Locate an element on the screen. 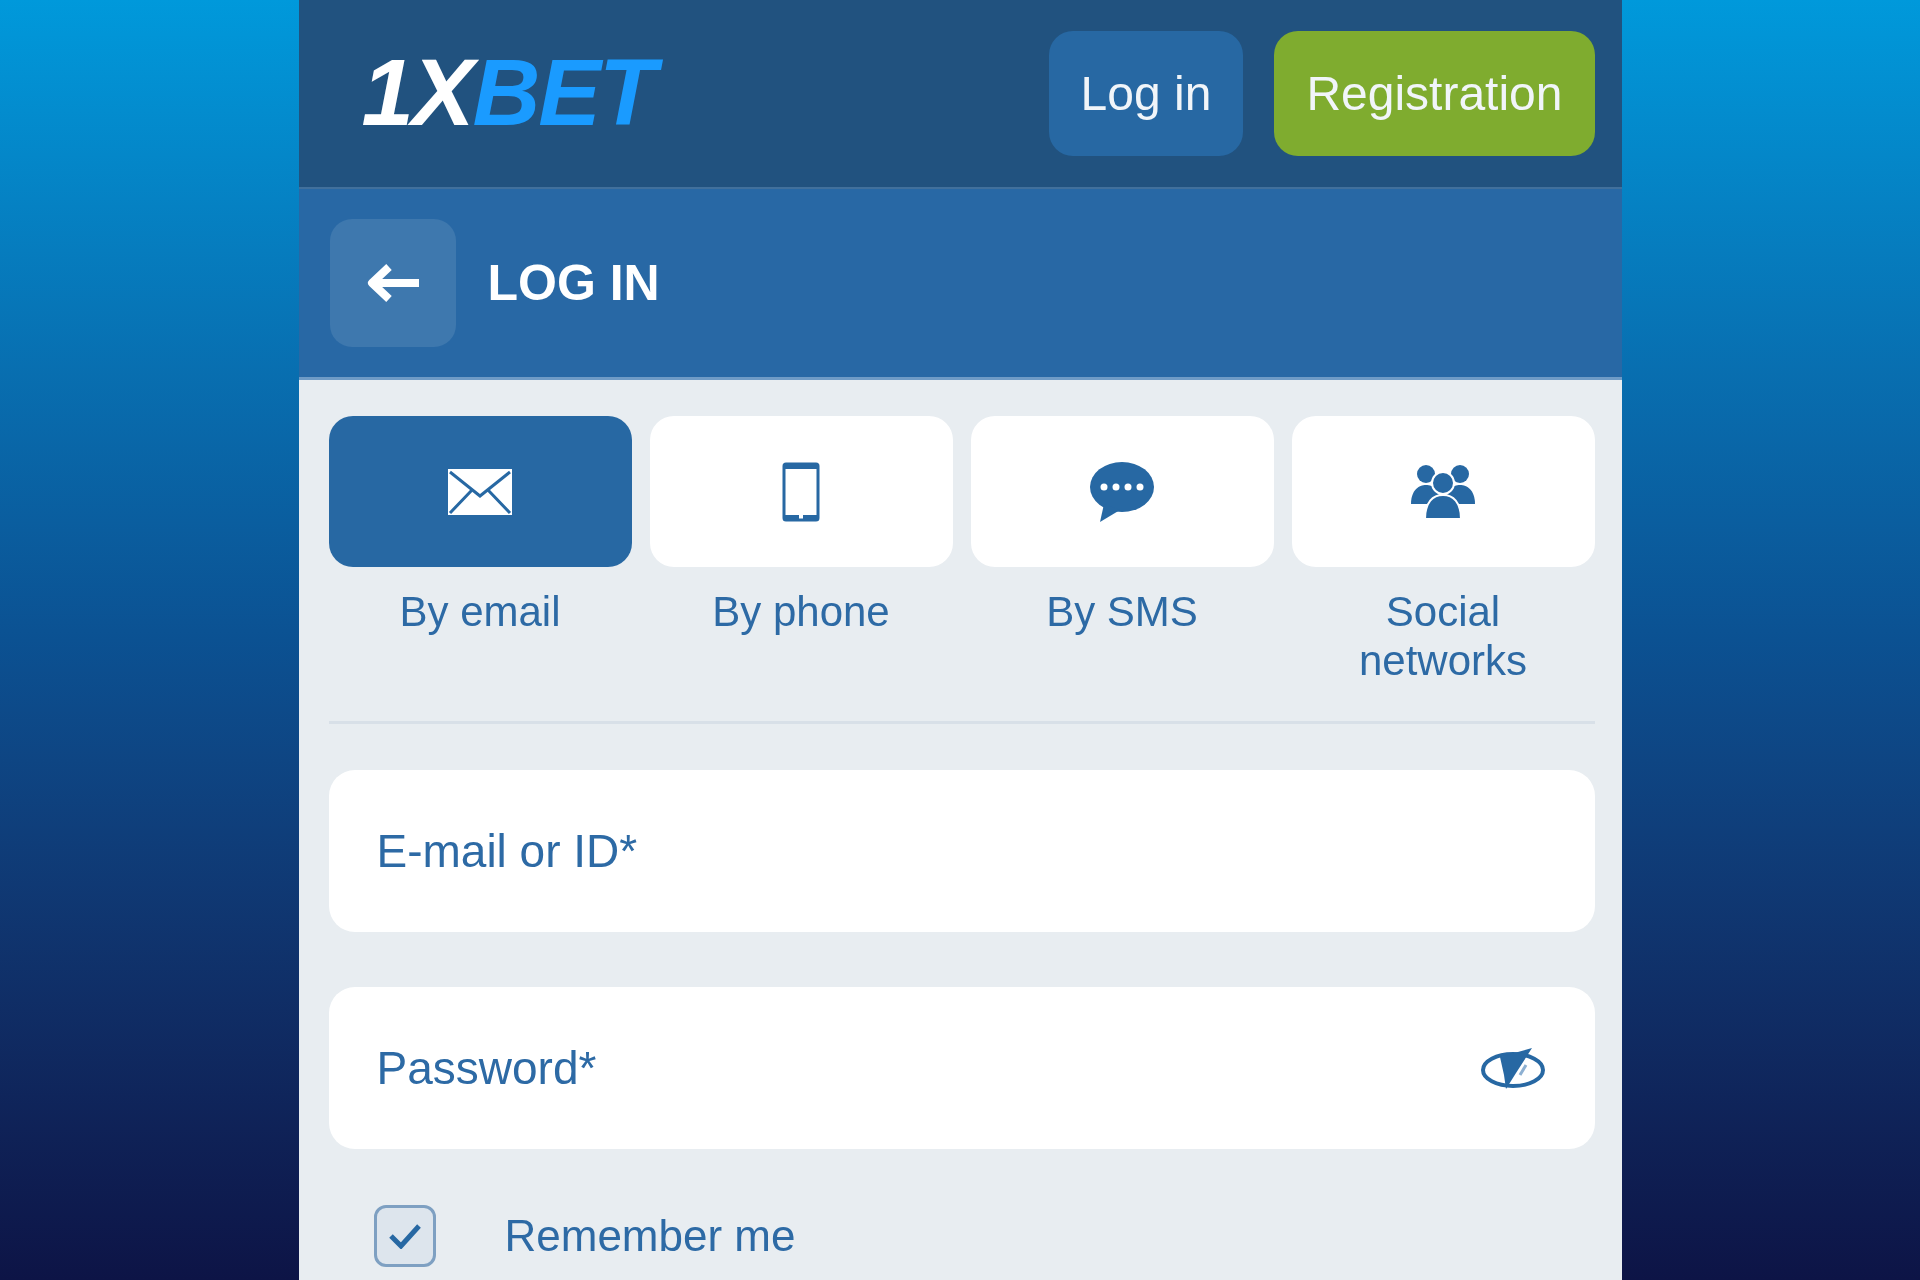 This screenshot has height=1280, width=1920. envelope-icon is located at coordinates (480, 491).